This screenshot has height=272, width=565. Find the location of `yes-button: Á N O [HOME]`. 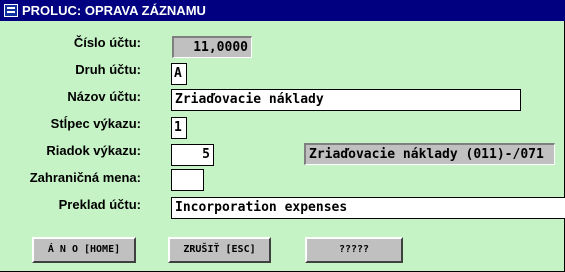

yes-button: Á N O [HOME] is located at coordinates (84, 250).